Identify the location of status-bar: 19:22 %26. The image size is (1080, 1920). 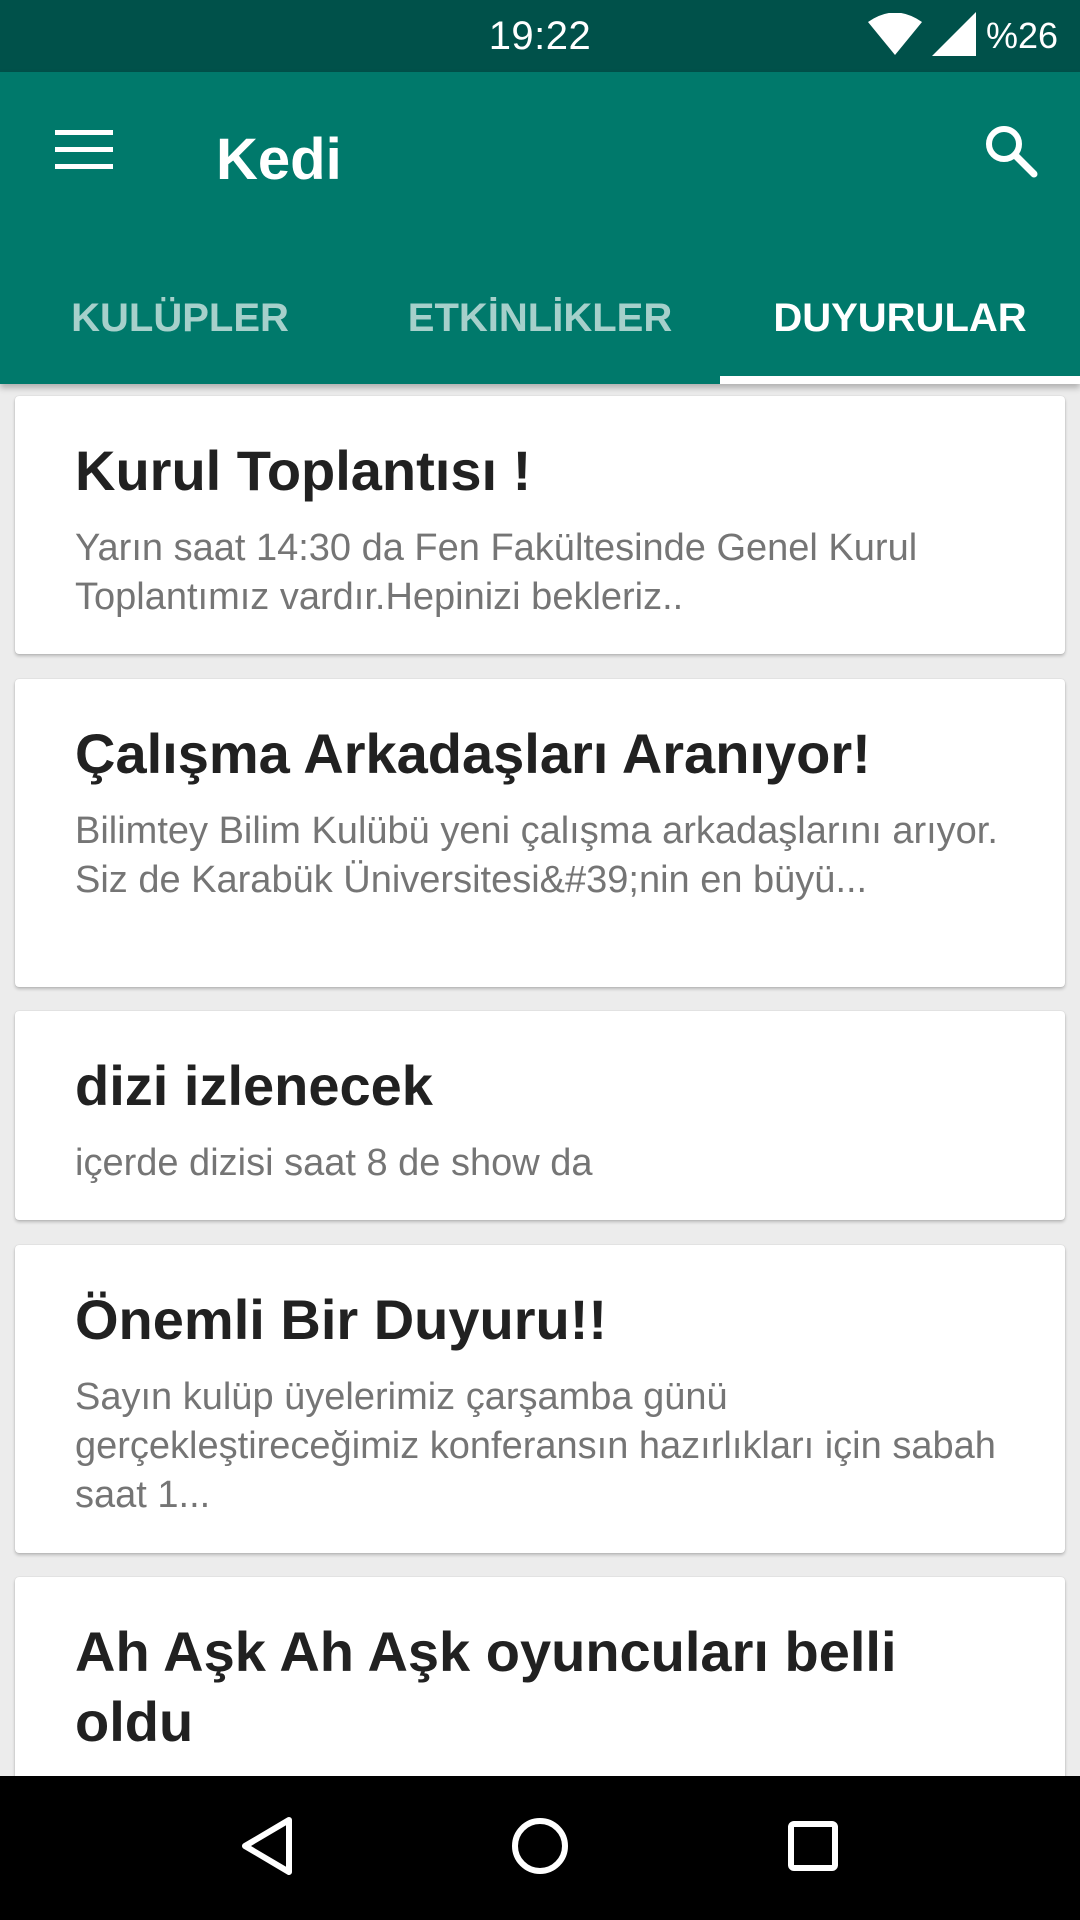
(540, 36).